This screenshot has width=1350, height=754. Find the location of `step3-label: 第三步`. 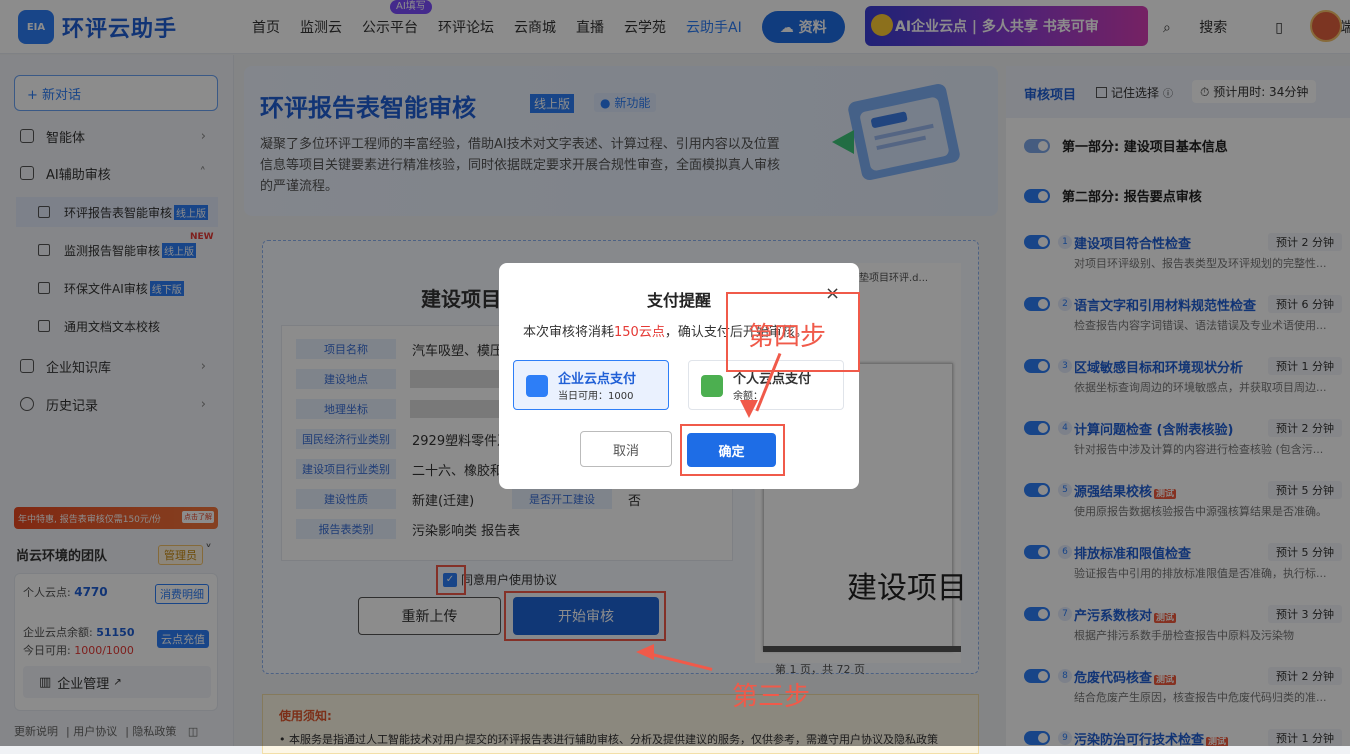

step3-label: 第三步 is located at coordinates (771, 697).